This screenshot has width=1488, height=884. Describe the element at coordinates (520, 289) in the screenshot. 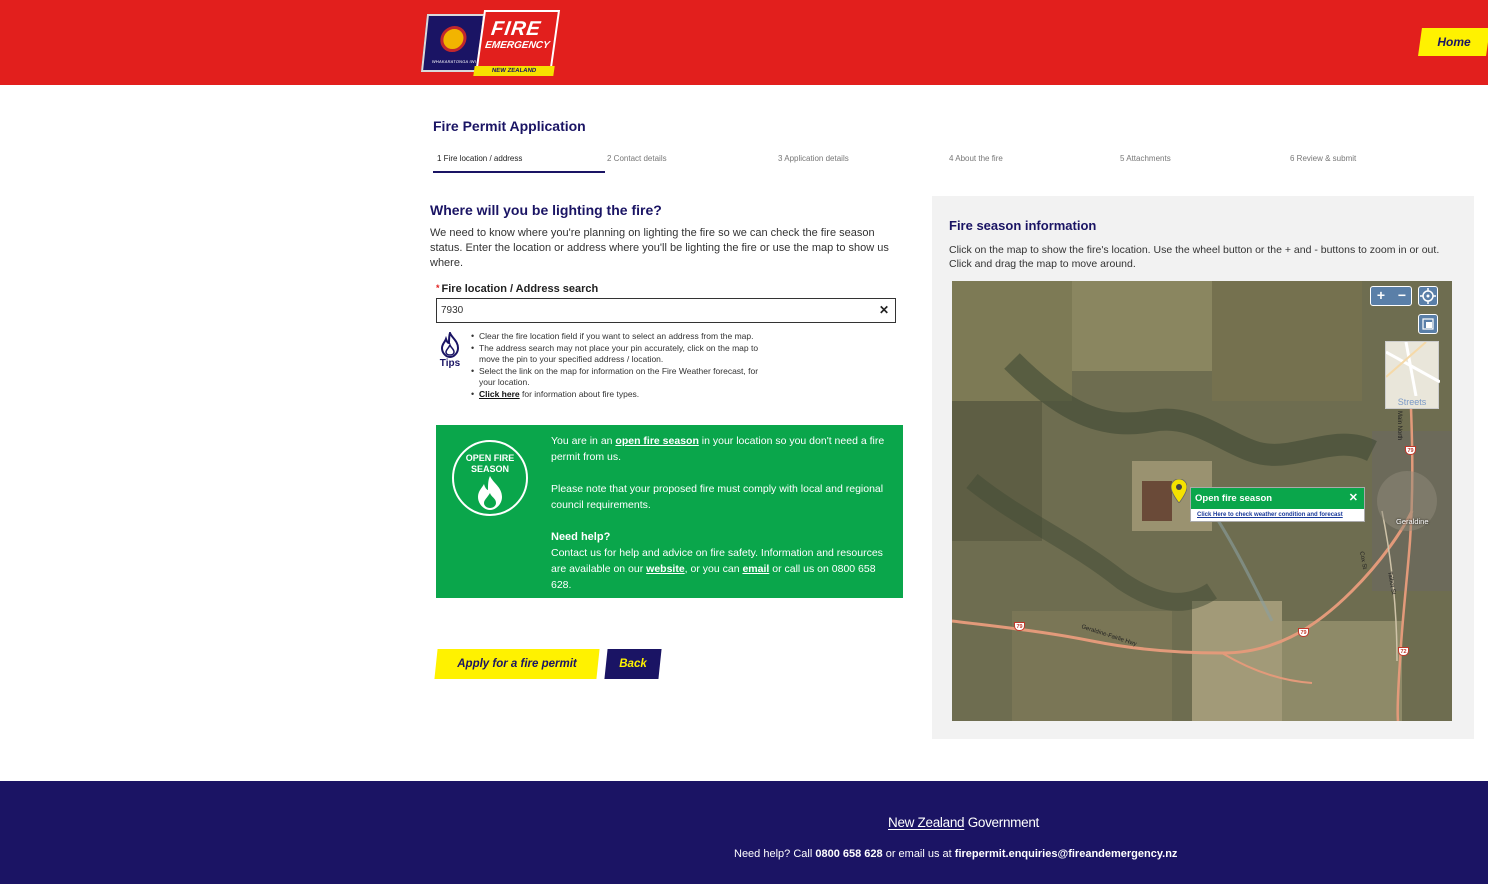

I see `search-field-label-text: Fire location / Address search` at that location.